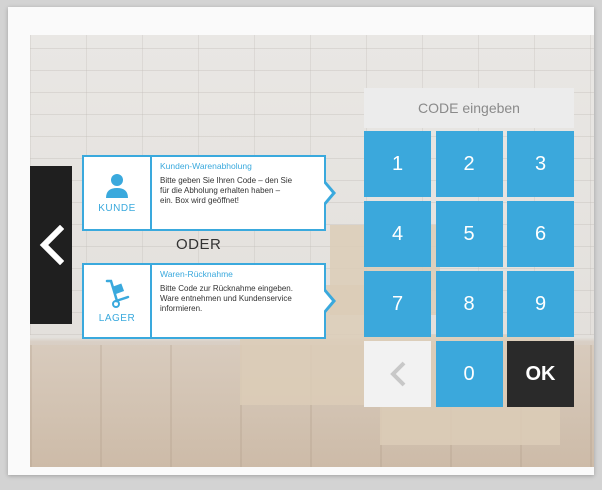 Image resolution: width=602 pixels, height=490 pixels. Describe the element at coordinates (397, 304) in the screenshot. I see `key-7: 7` at that location.